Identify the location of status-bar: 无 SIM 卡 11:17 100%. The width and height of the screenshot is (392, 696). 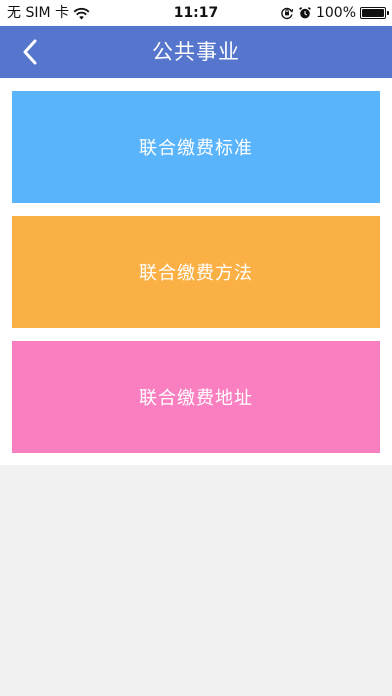
(196, 13).